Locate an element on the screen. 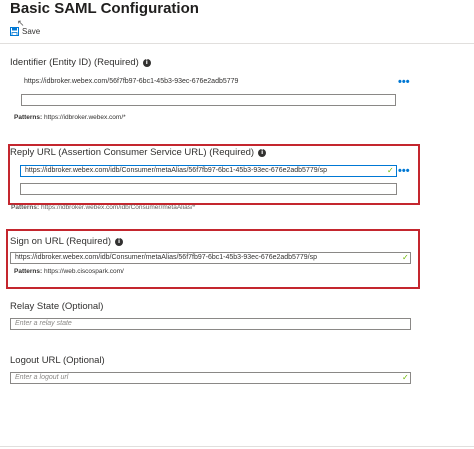  bottom-divider is located at coordinates (237, 446).